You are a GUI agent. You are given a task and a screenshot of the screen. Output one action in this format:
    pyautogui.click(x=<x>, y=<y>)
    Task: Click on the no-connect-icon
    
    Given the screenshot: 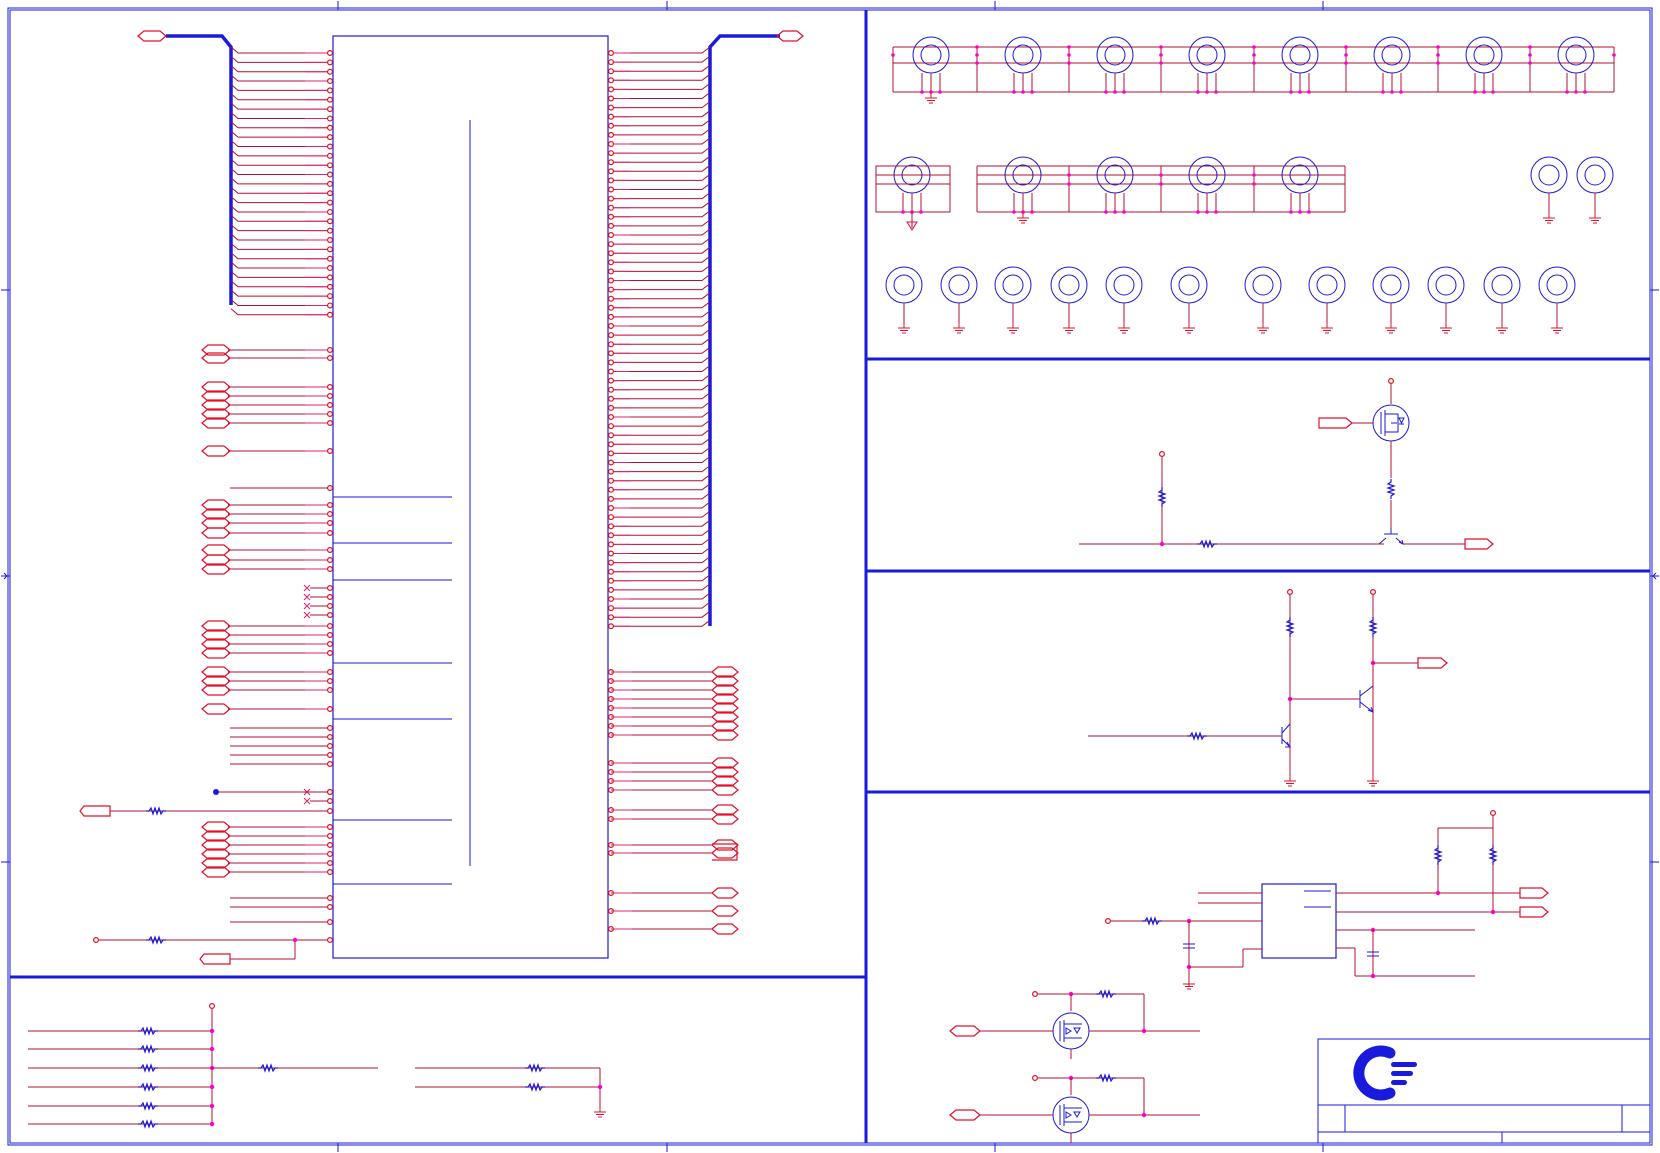 What is the action you would take?
    pyautogui.click(x=307, y=615)
    